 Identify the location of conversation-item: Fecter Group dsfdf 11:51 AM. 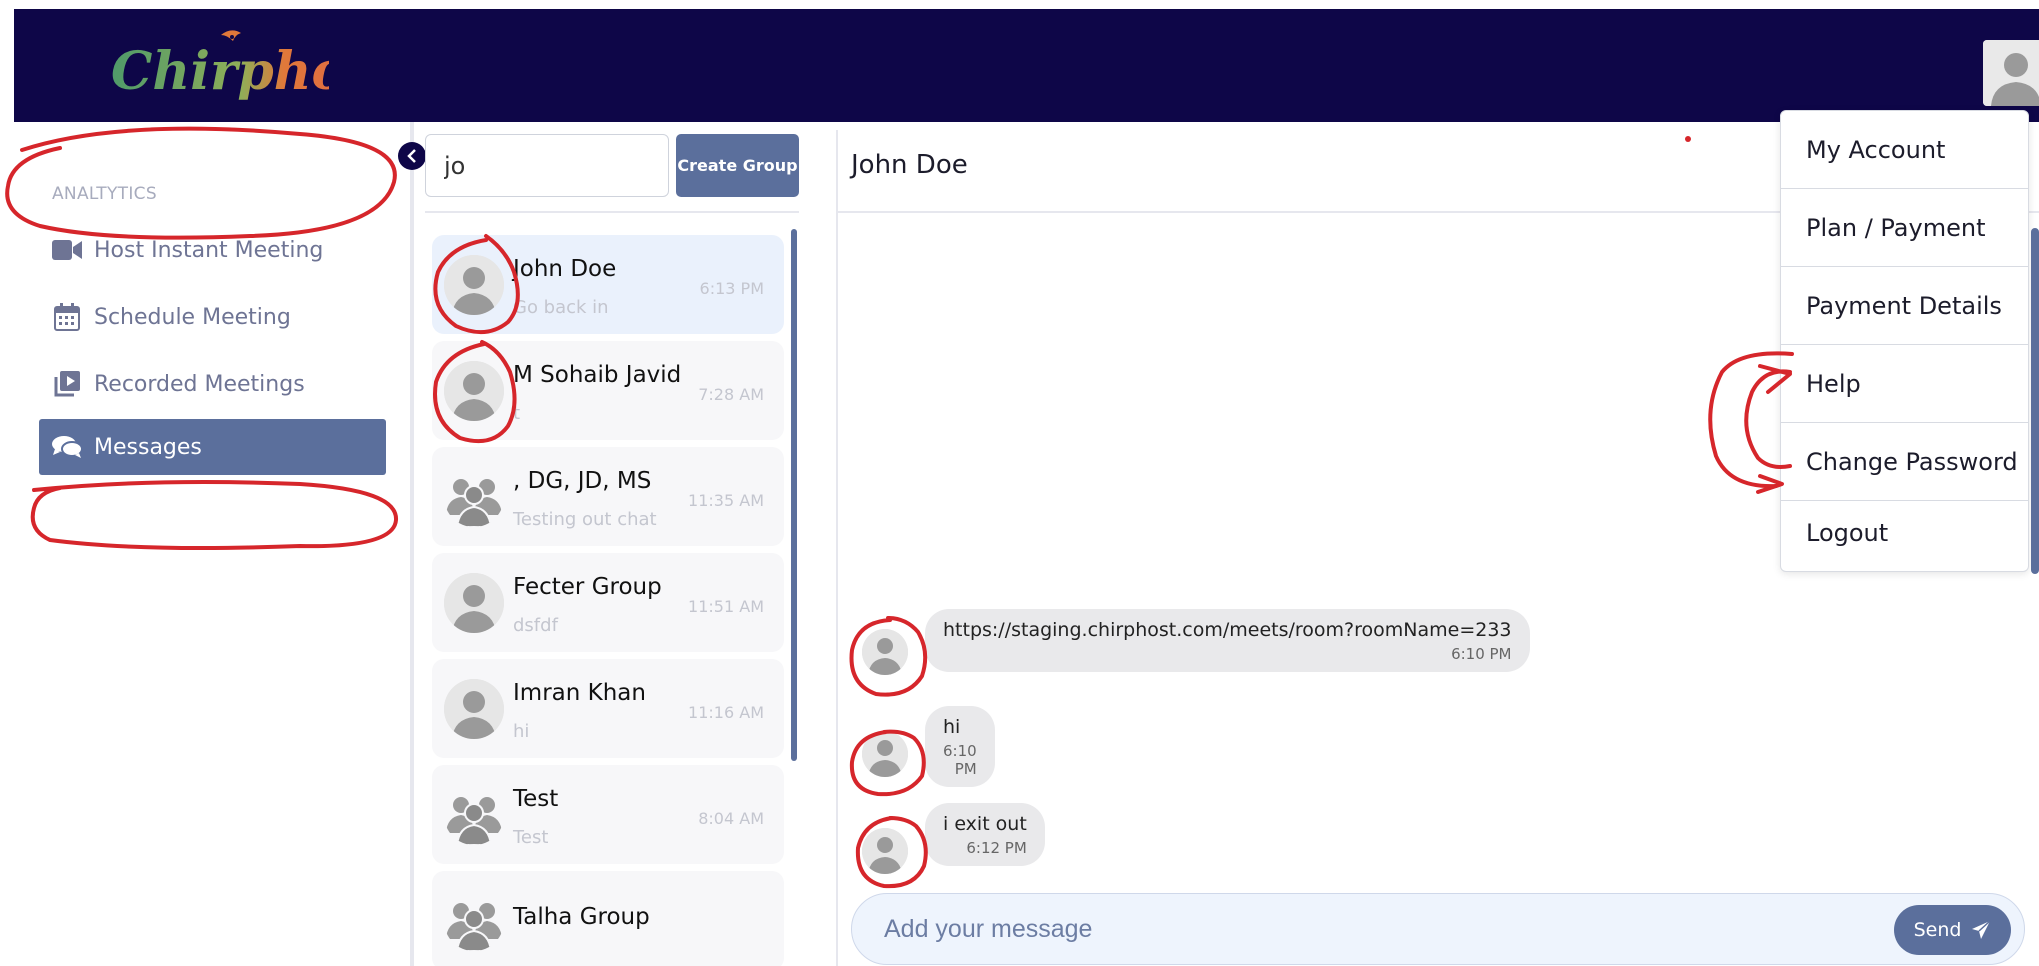
(608, 602).